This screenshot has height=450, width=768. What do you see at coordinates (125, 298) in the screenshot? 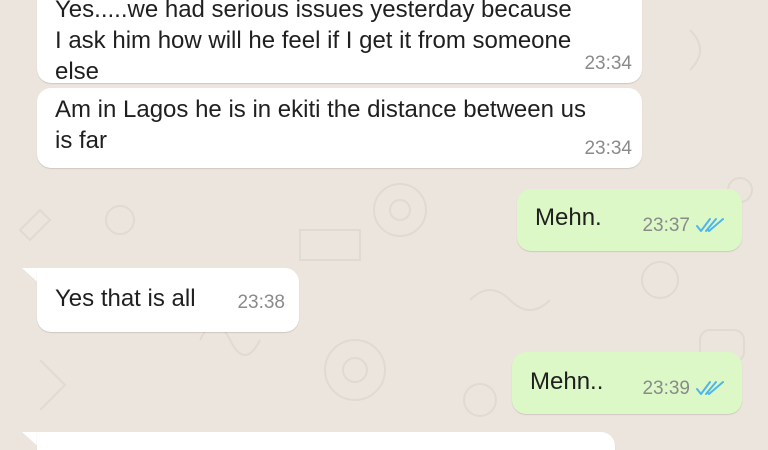
I see `message-text: Yes that is all` at bounding box center [125, 298].